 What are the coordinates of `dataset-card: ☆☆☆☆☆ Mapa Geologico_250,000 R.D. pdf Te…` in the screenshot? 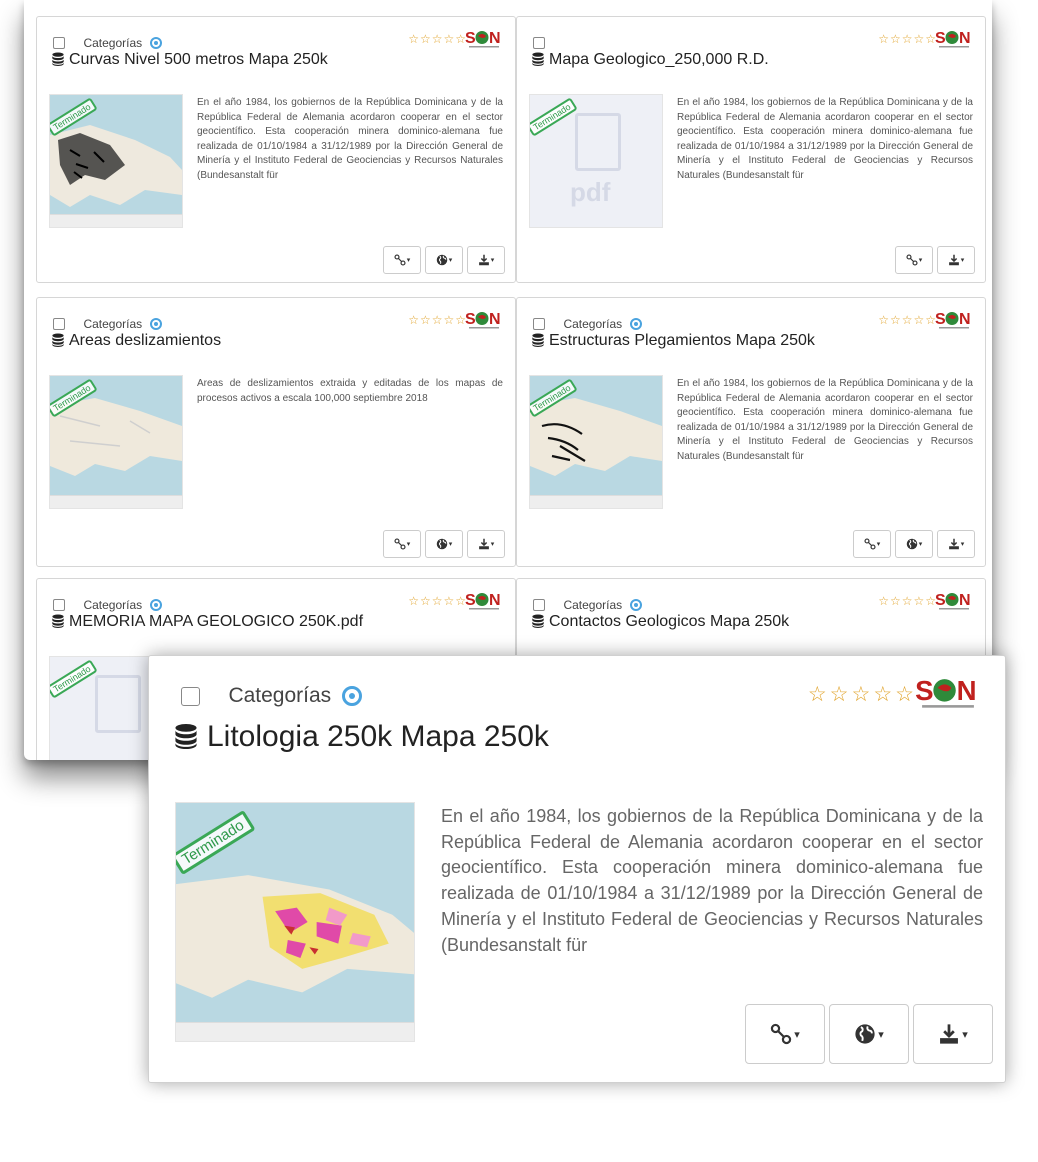 It's located at (751, 149).